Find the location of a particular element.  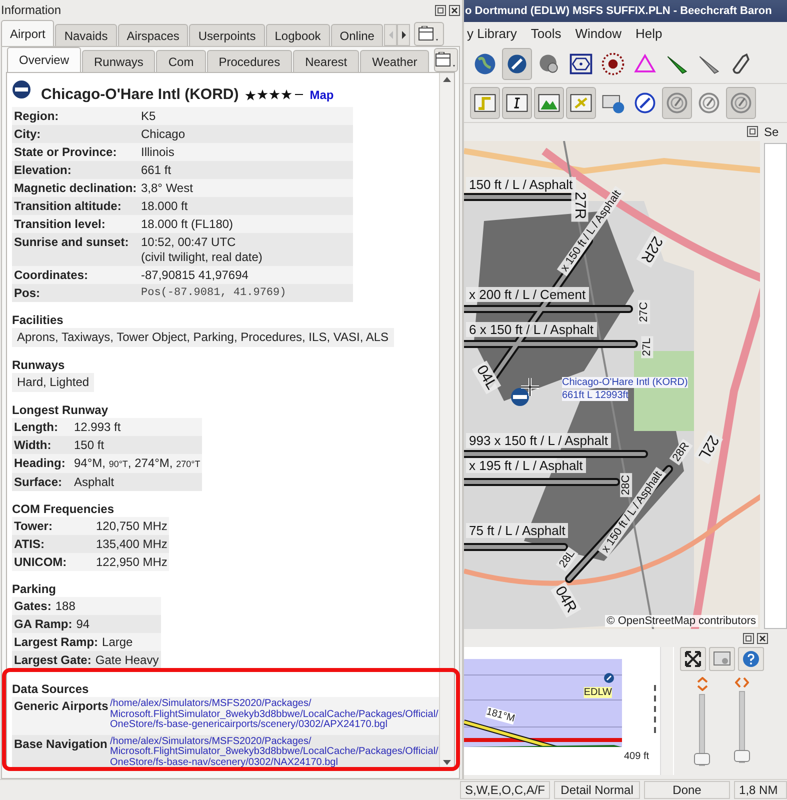

field-label: Region: is located at coordinates (37, 116).